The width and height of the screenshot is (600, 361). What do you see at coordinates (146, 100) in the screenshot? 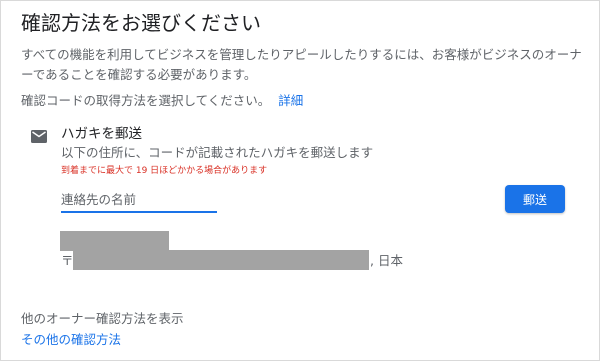
I see `select-method-prompt: 確認コードの取得方法を選択してください。` at bounding box center [146, 100].